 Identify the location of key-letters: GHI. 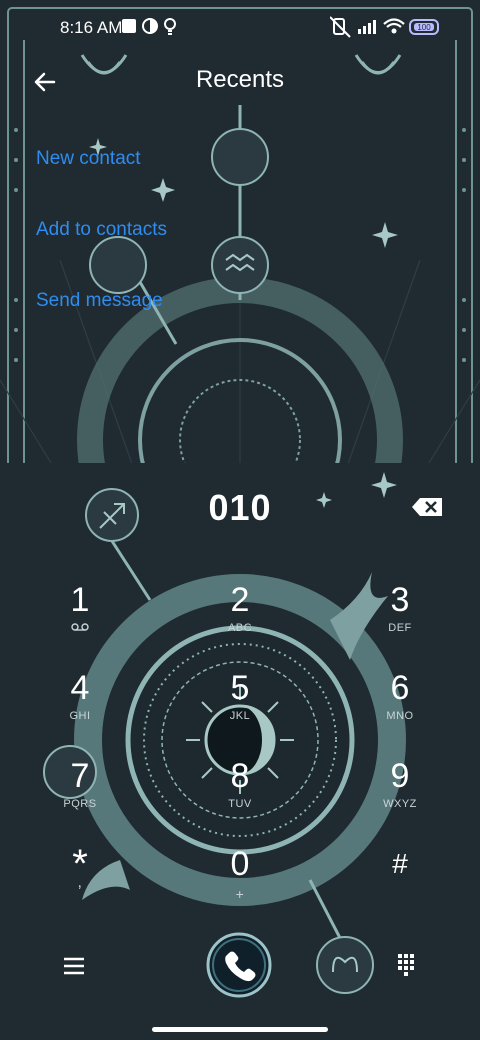
(80, 716).